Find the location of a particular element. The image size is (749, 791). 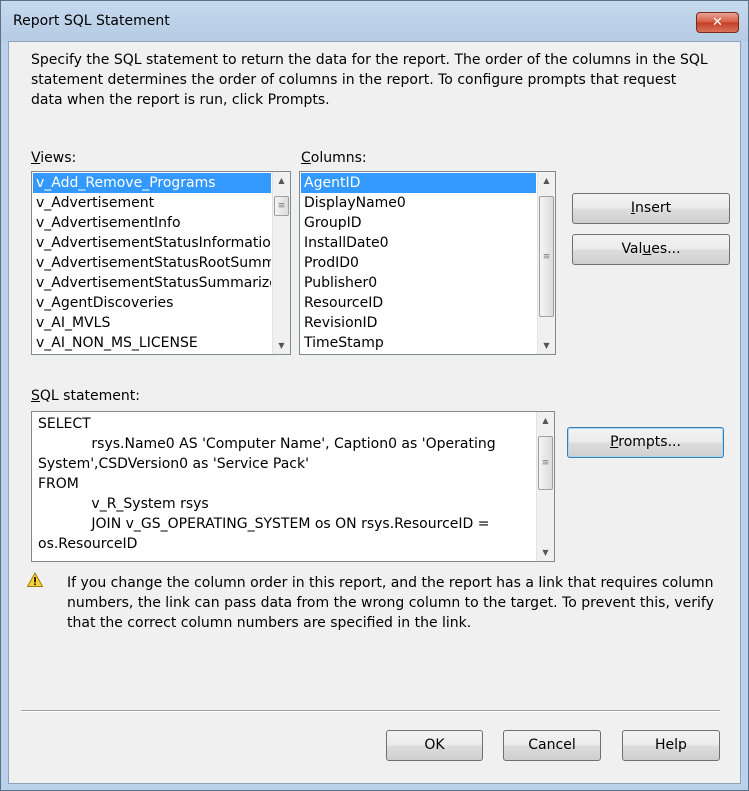

close-button: ✕ is located at coordinates (717, 22).